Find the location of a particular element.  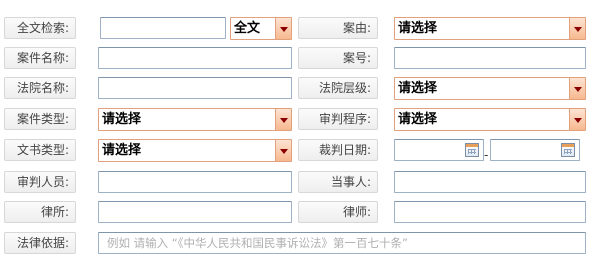

fulltext-search-label: 全文检索: is located at coordinates (40, 28).